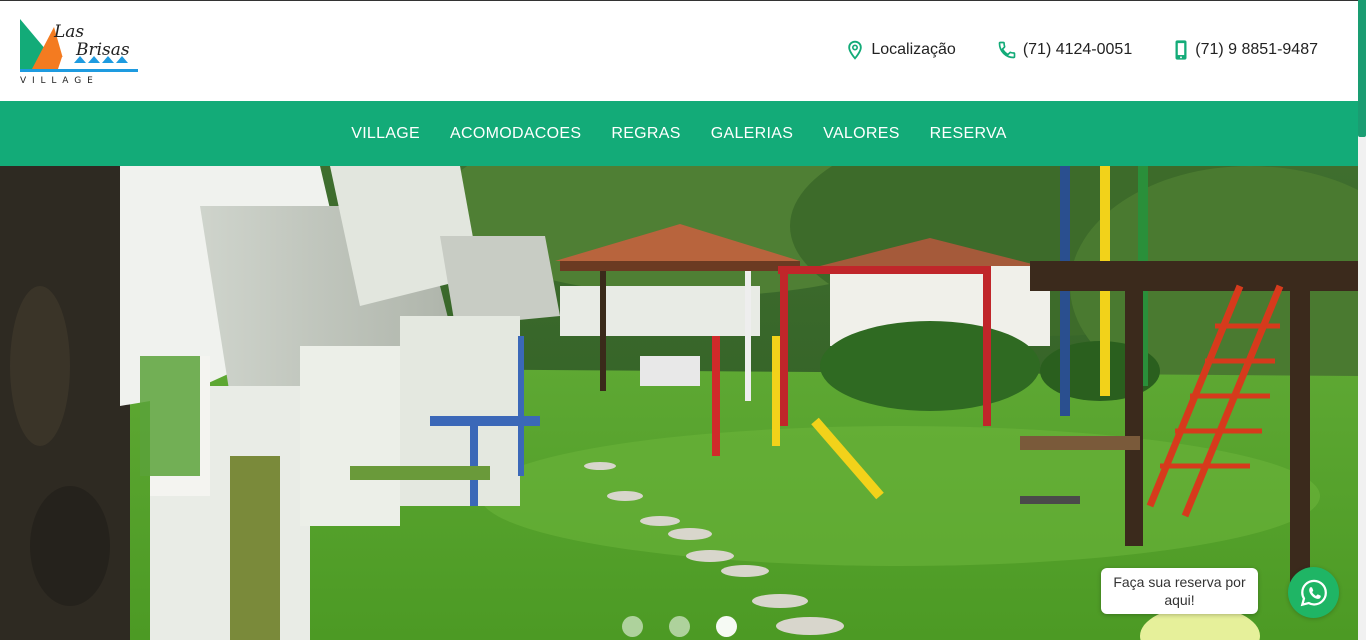  What do you see at coordinates (1179, 591) in the screenshot?
I see `whatsapp-tooltip: Faça sua reserva por aqui!` at bounding box center [1179, 591].